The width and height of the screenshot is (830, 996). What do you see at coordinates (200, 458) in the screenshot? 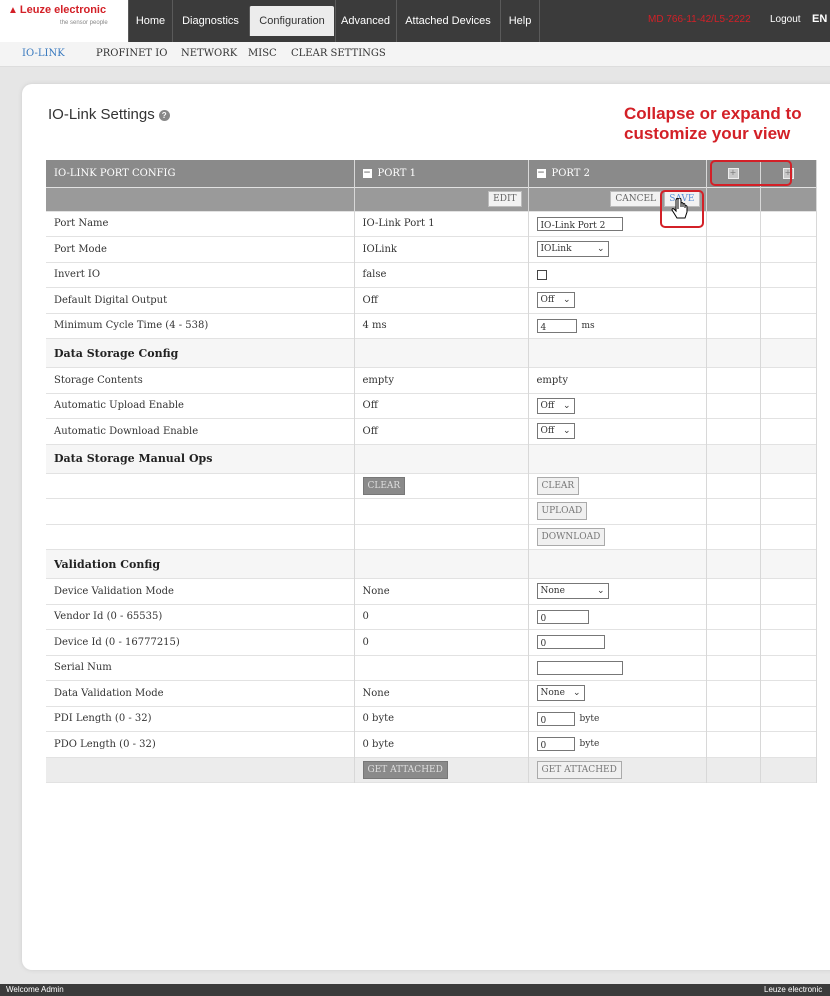
I see `section-title: Data Storage Manual Ops` at bounding box center [200, 458].